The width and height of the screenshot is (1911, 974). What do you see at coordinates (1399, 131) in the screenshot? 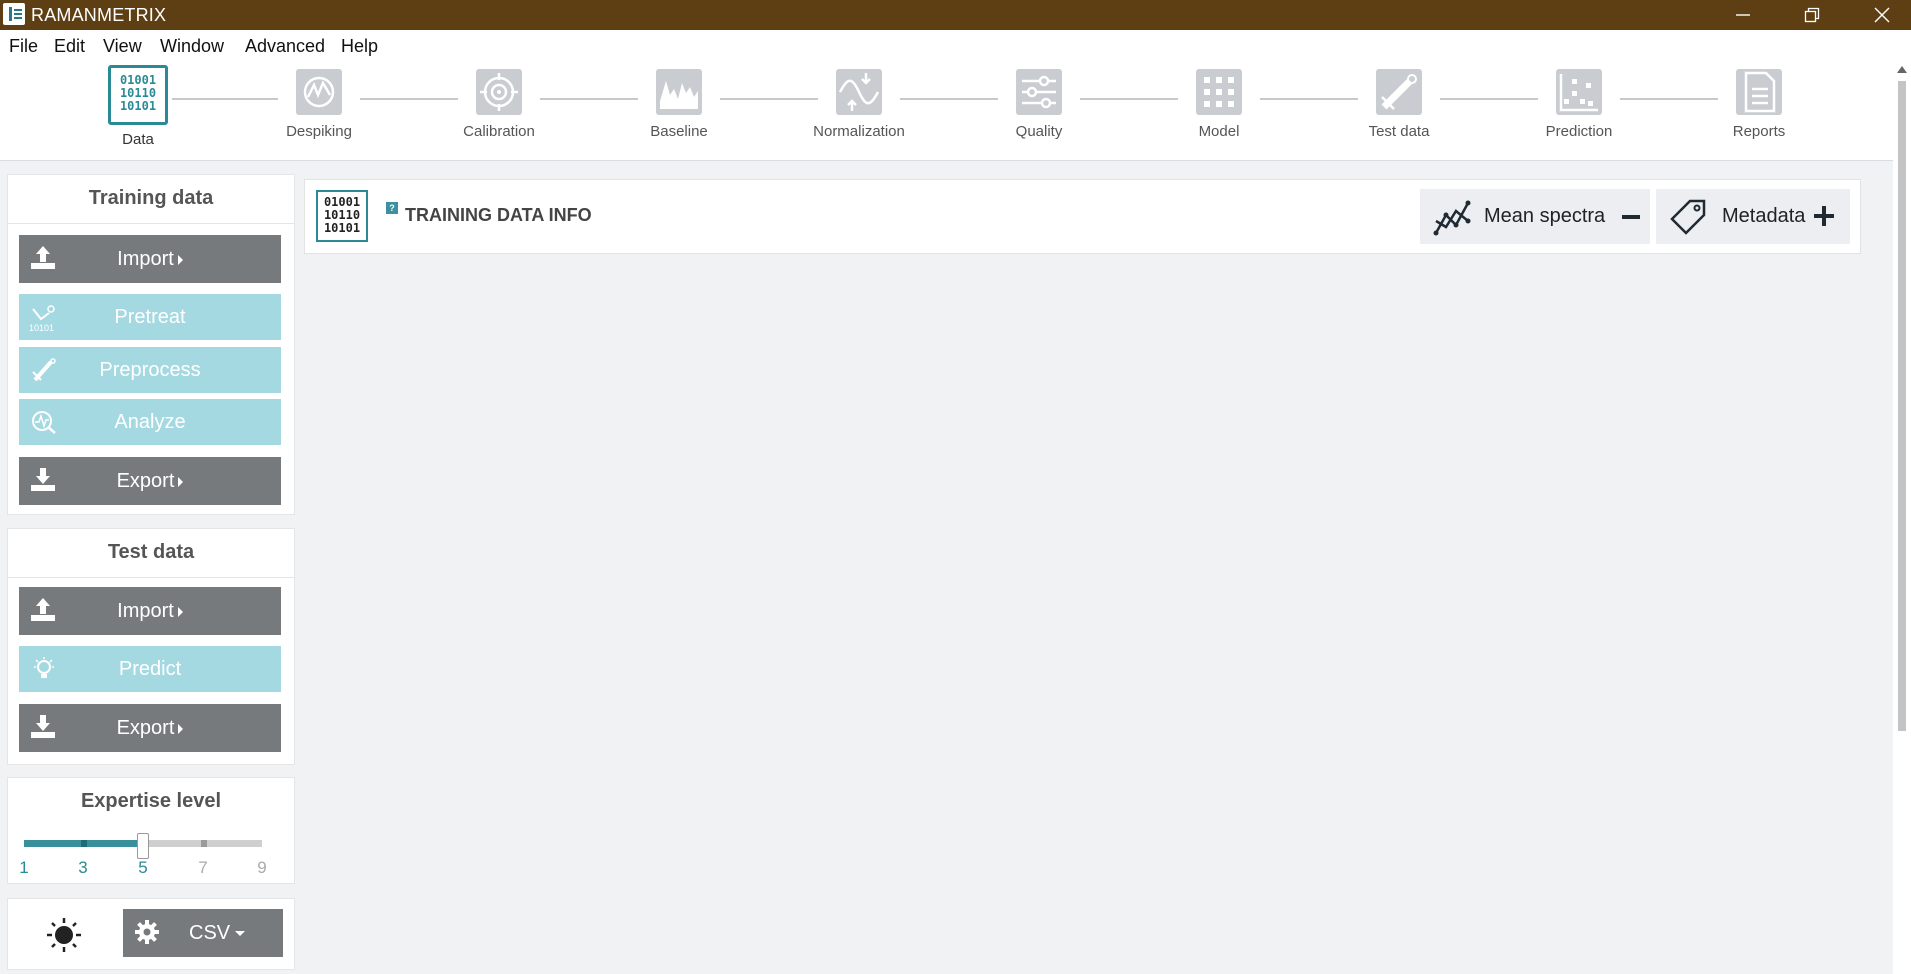
I see `step-label: Test data` at bounding box center [1399, 131].